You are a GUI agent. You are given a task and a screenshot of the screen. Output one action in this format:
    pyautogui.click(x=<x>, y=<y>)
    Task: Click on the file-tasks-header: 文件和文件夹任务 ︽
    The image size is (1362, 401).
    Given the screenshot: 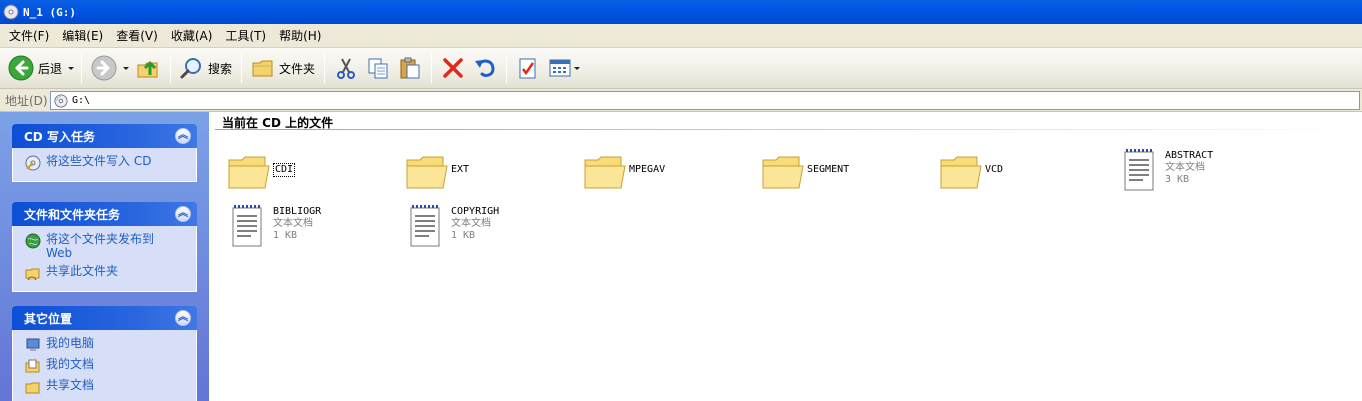 What is the action you would take?
    pyautogui.click(x=104, y=214)
    